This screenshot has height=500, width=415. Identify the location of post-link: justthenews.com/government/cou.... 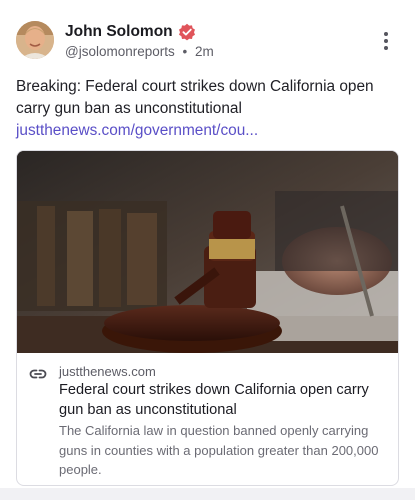
(137, 130).